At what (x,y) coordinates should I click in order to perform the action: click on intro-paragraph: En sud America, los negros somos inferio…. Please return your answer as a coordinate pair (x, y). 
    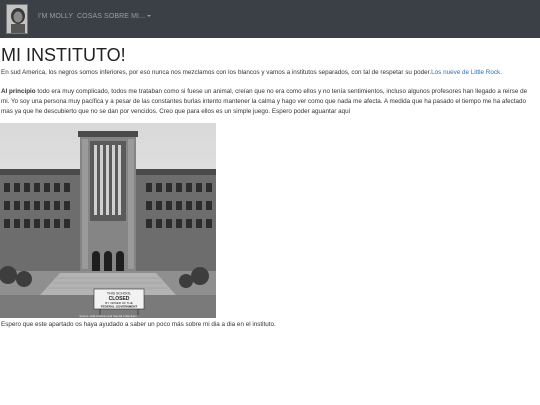
    Looking at the image, I should click on (270, 73).